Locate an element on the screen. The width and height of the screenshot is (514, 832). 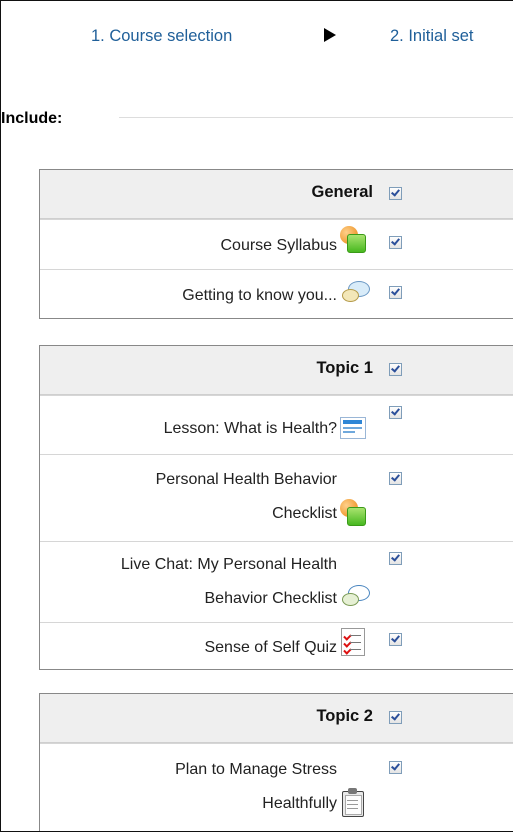
activity-label-line1: Live Chat: My Personal Health is located at coordinates (228, 564).